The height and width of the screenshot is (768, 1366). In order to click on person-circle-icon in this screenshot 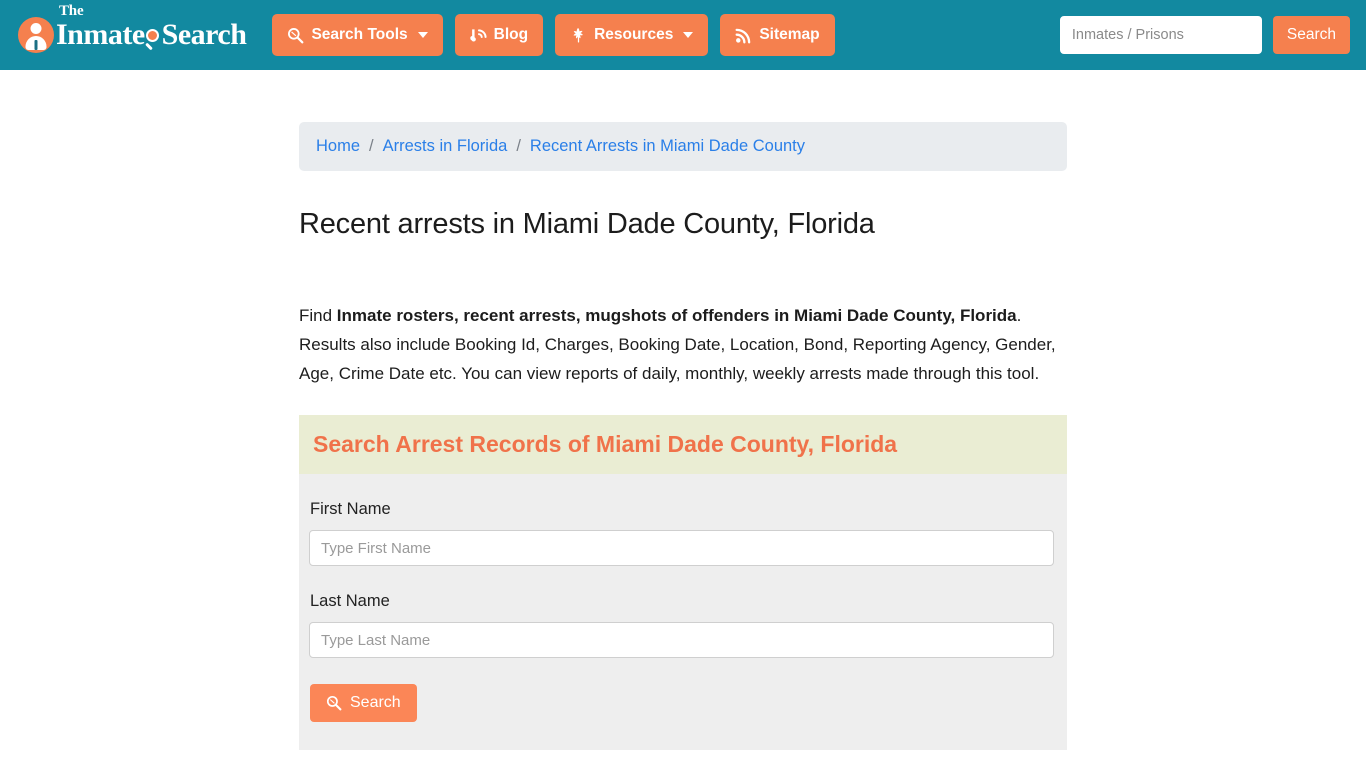, I will do `click(36, 35)`.